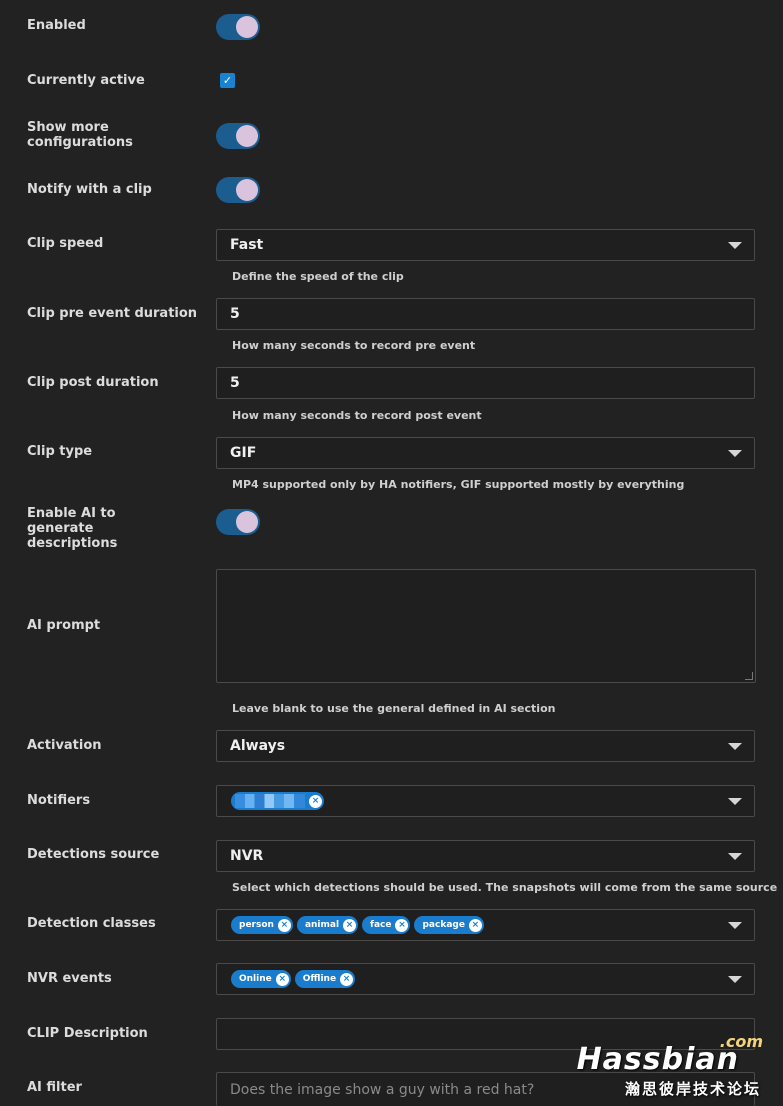 The width and height of the screenshot is (783, 1106). Describe the element at coordinates (243, 453) in the screenshot. I see `clip-type-value: GIF` at that location.